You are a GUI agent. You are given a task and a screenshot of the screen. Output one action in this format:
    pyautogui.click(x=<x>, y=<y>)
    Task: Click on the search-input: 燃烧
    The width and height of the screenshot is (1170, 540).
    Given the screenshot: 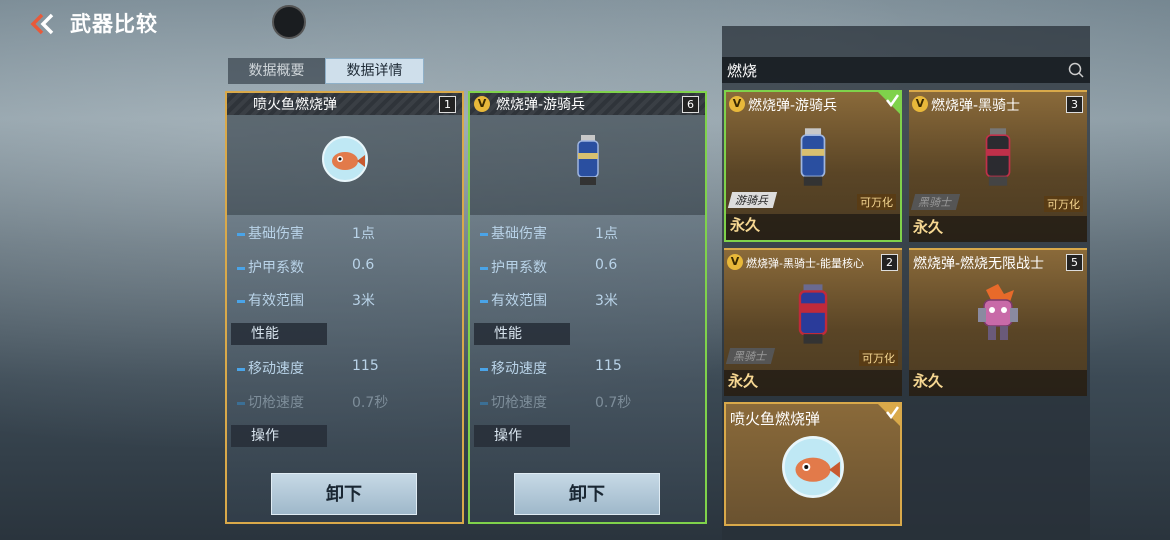 What is the action you would take?
    pyautogui.click(x=906, y=70)
    